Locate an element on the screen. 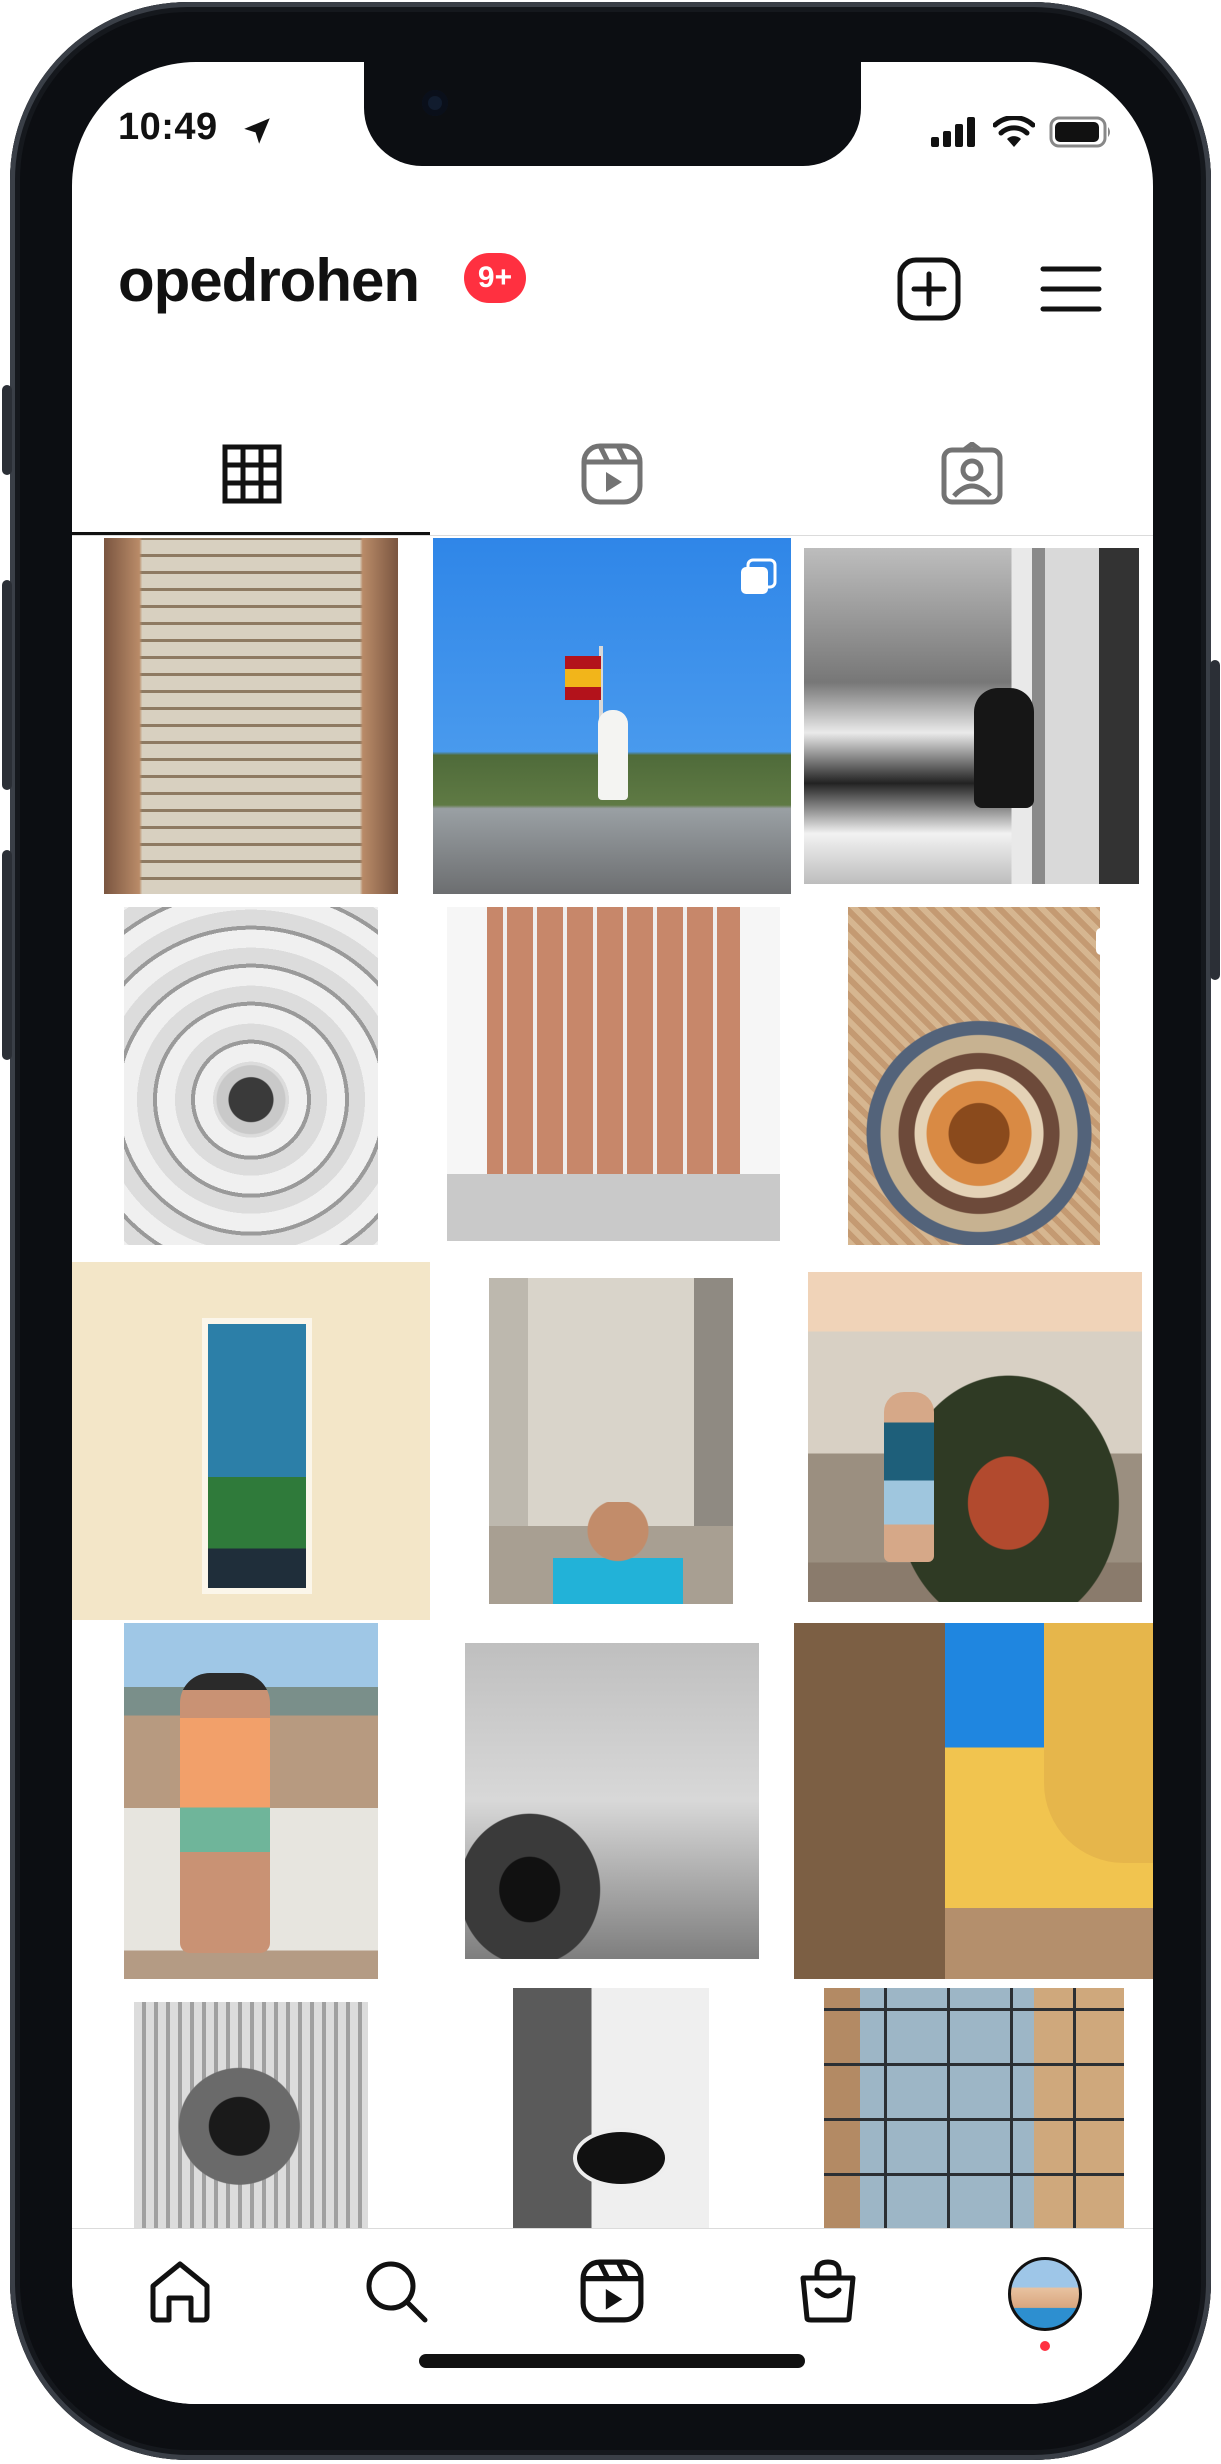  nav-profile-avatar is located at coordinates (1045, 2294).